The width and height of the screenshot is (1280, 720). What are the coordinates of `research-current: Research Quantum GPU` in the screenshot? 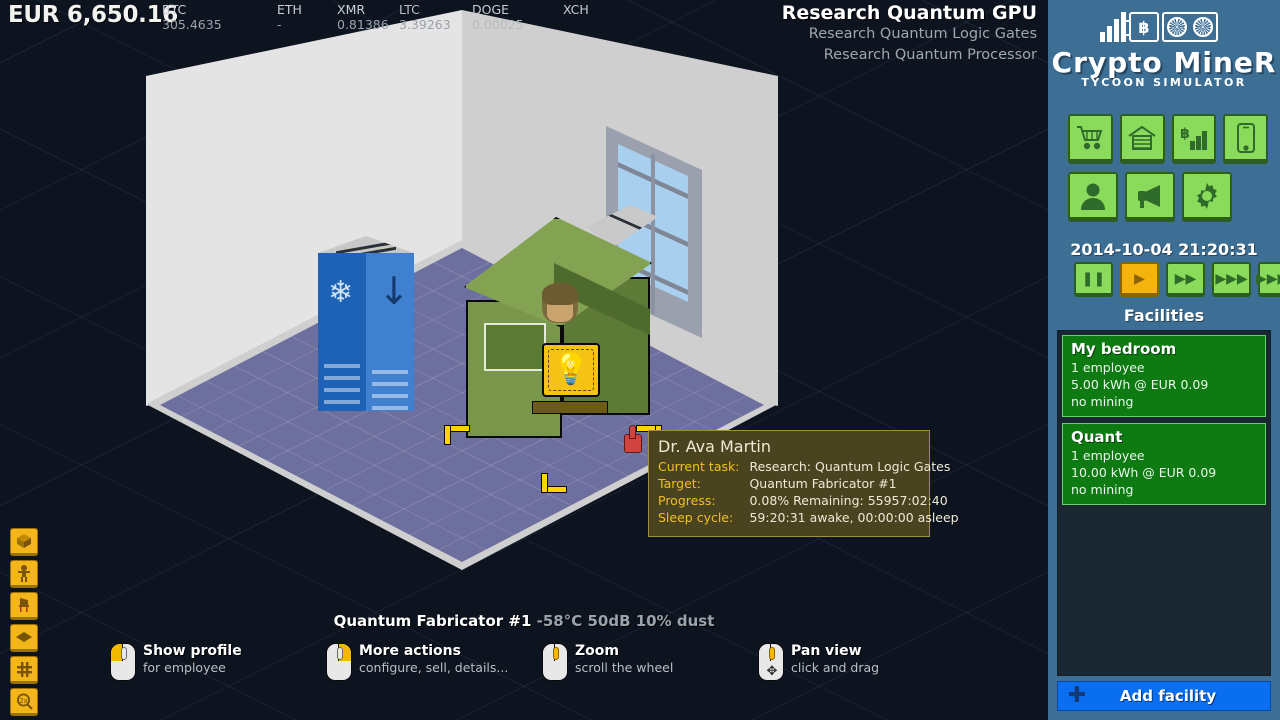 It's located at (909, 13).